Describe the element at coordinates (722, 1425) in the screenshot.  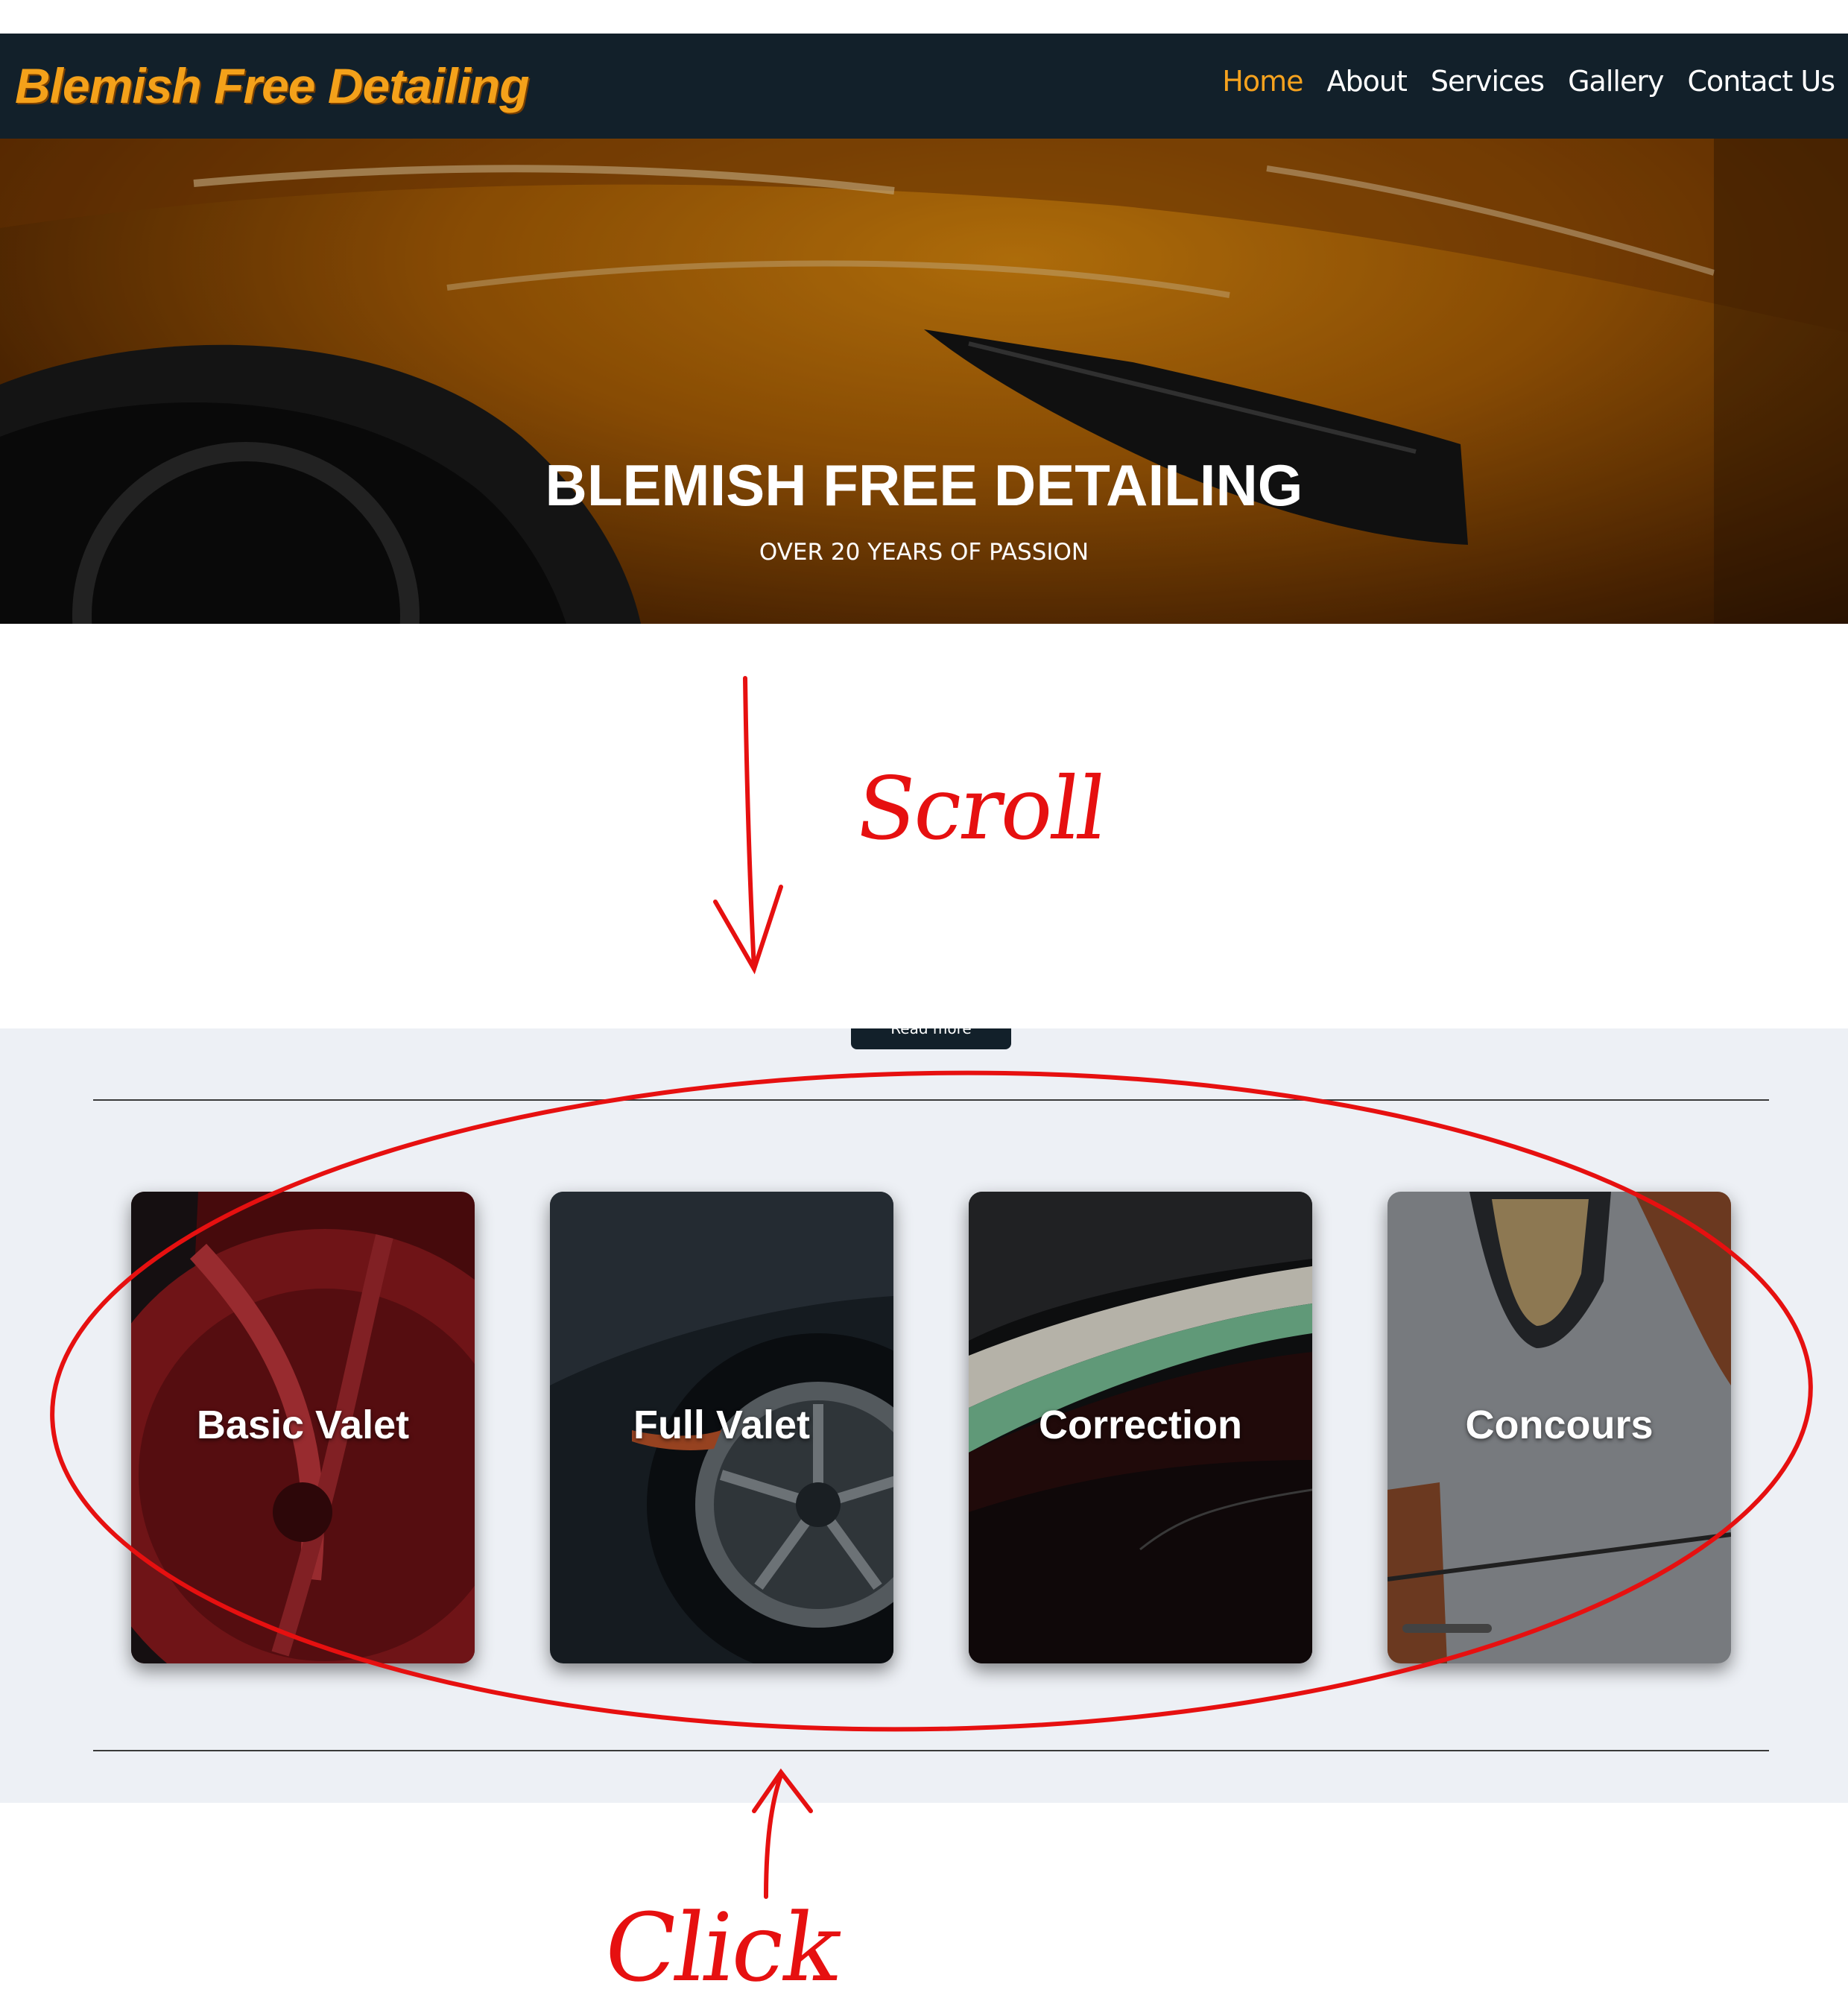
I see `card-label: Full Valet` at that location.